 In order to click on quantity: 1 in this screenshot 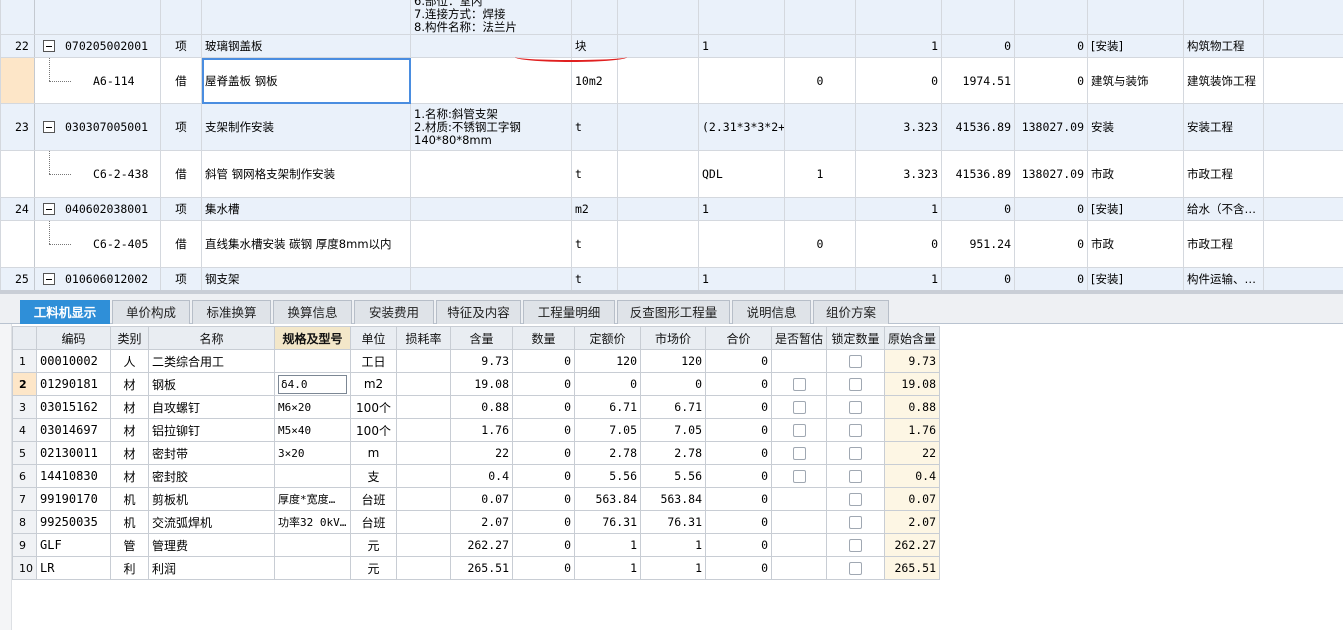, I will do `click(898, 209)`.